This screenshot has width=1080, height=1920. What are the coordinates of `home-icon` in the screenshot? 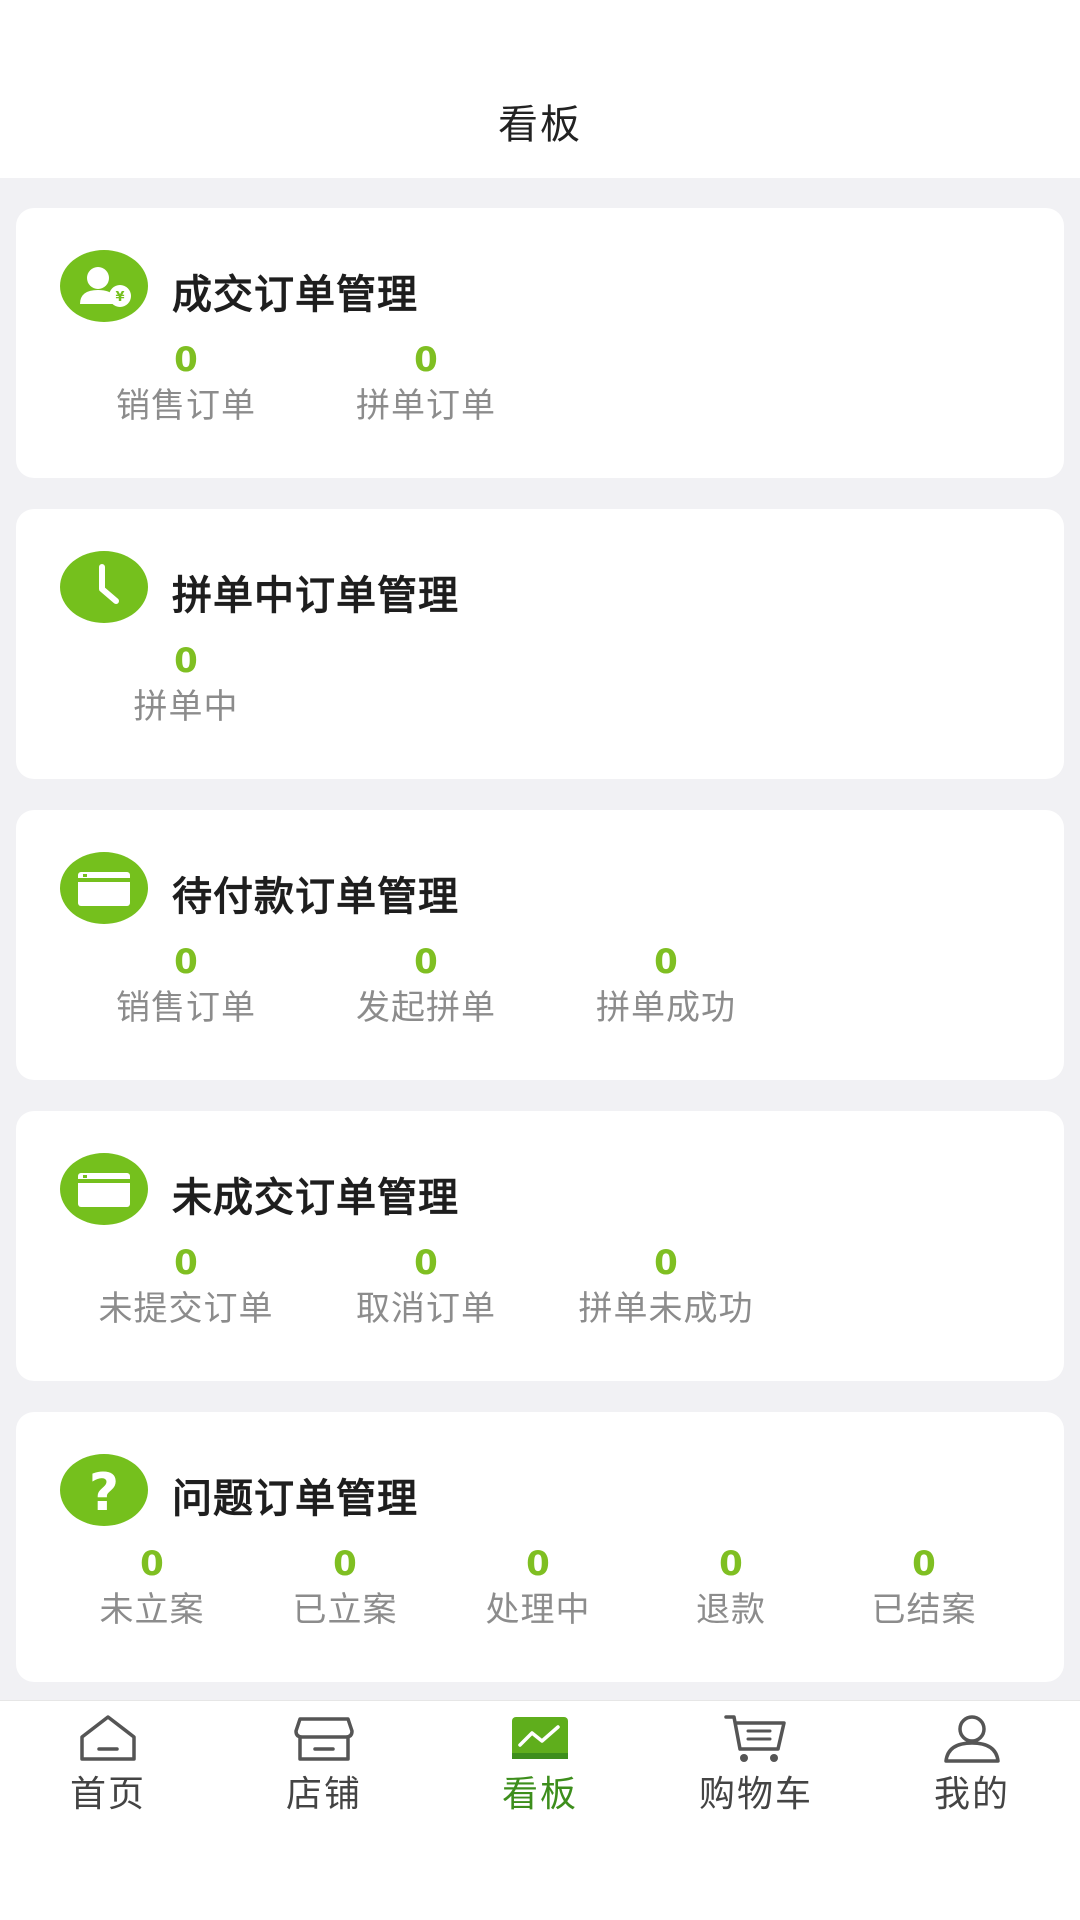 It's located at (108, 1740).